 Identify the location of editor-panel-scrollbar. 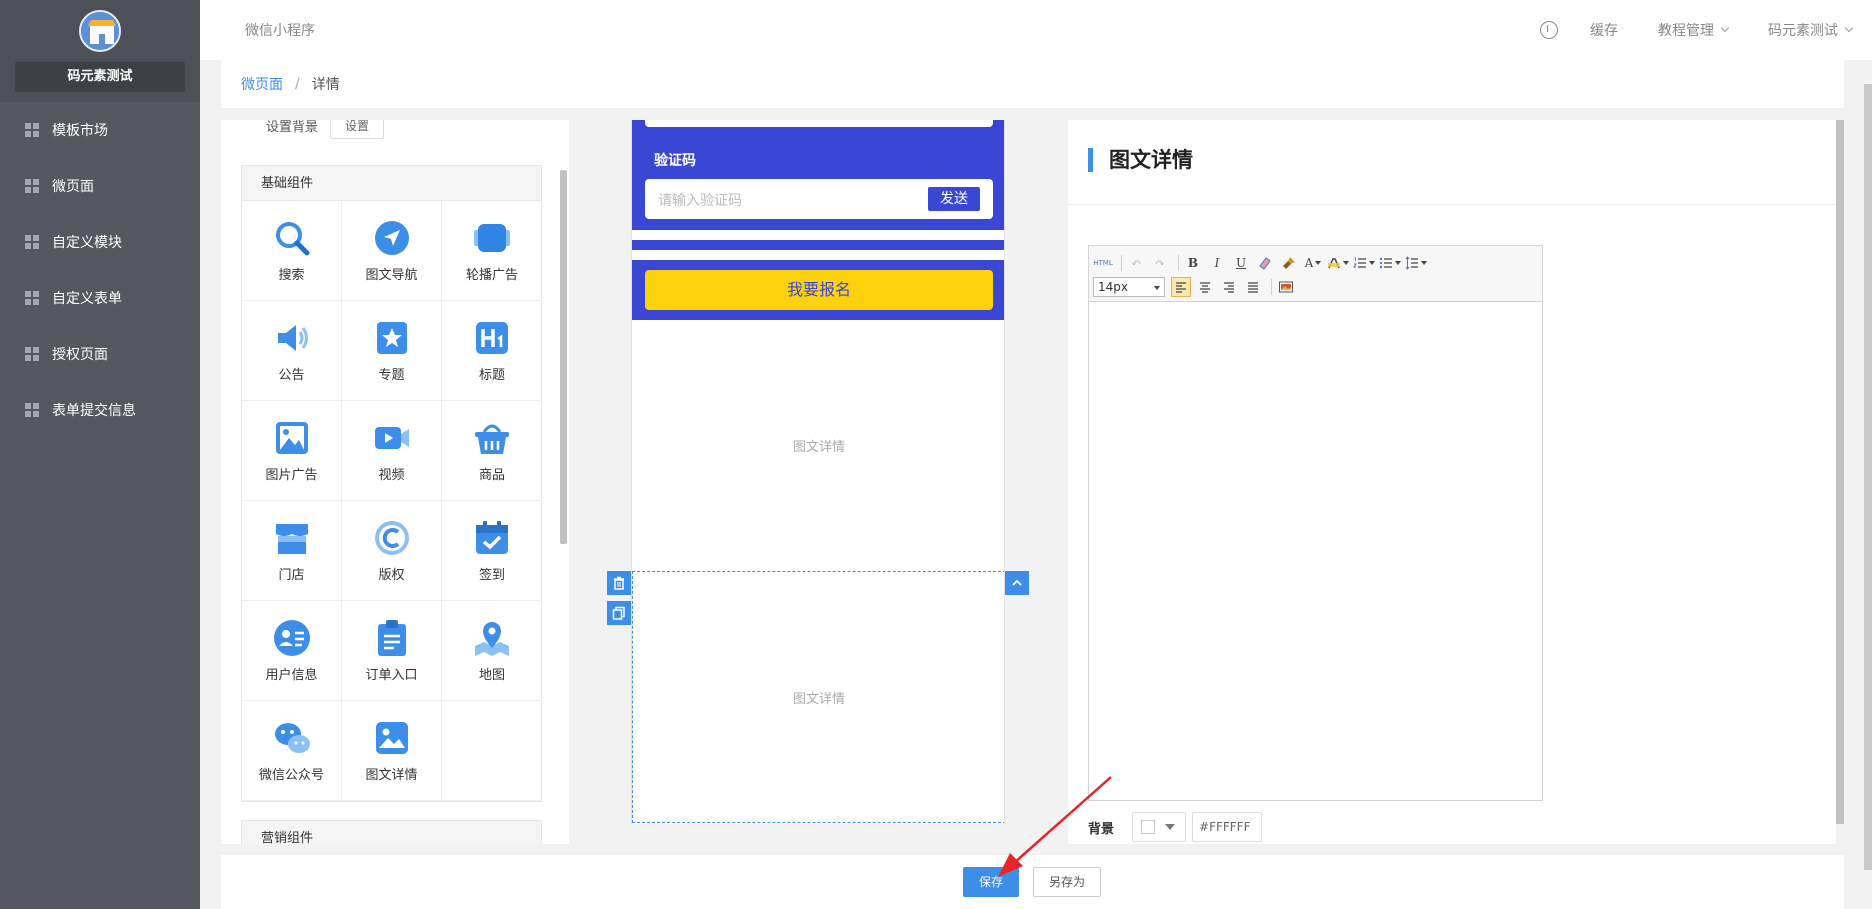
(1840, 472).